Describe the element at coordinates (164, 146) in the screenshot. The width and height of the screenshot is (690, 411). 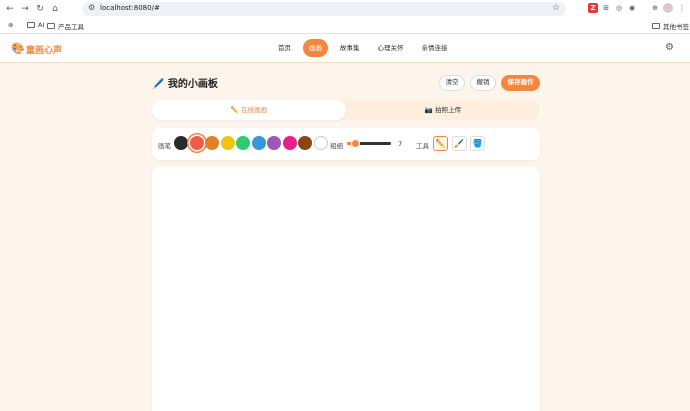
I see `brush-label: 画笔` at that location.